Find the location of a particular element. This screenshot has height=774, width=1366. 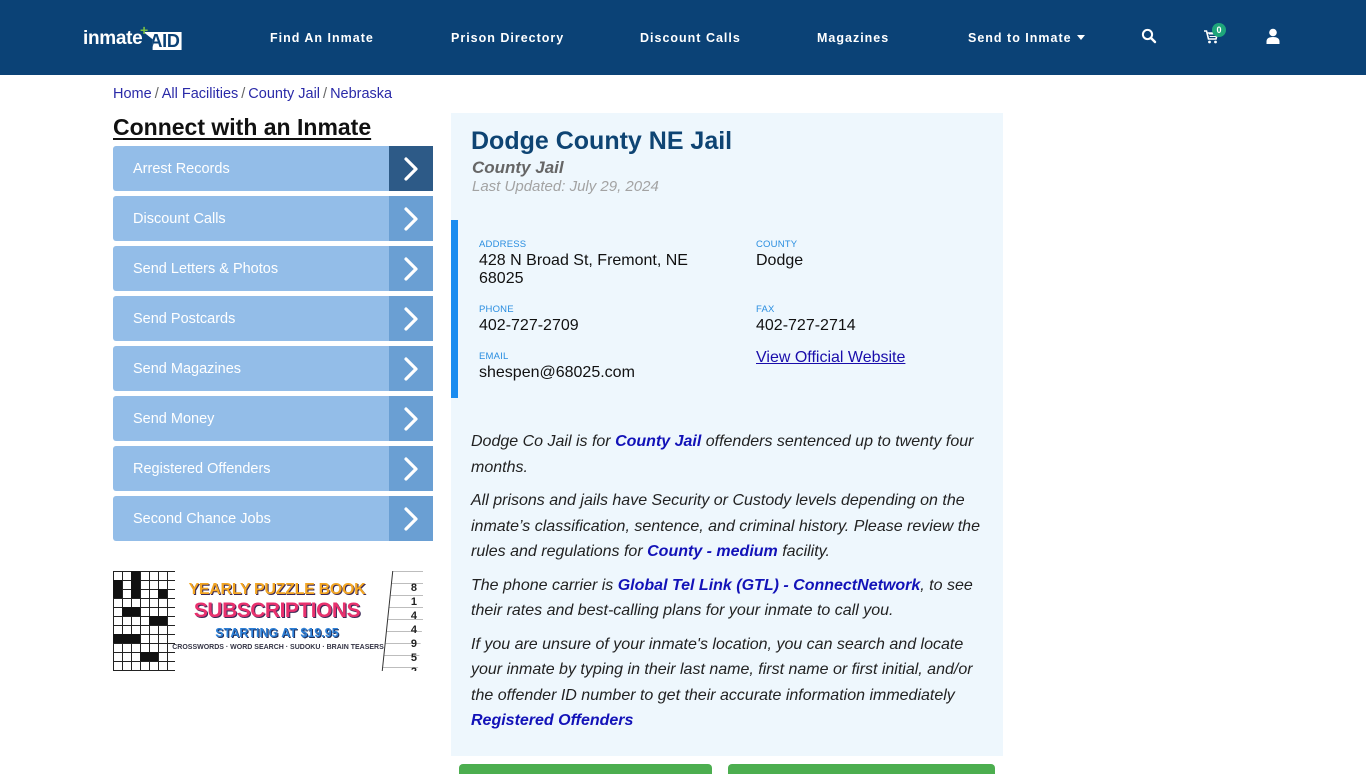

ad-subheadline: SUBSCRIPTIONS is located at coordinates (277, 610).